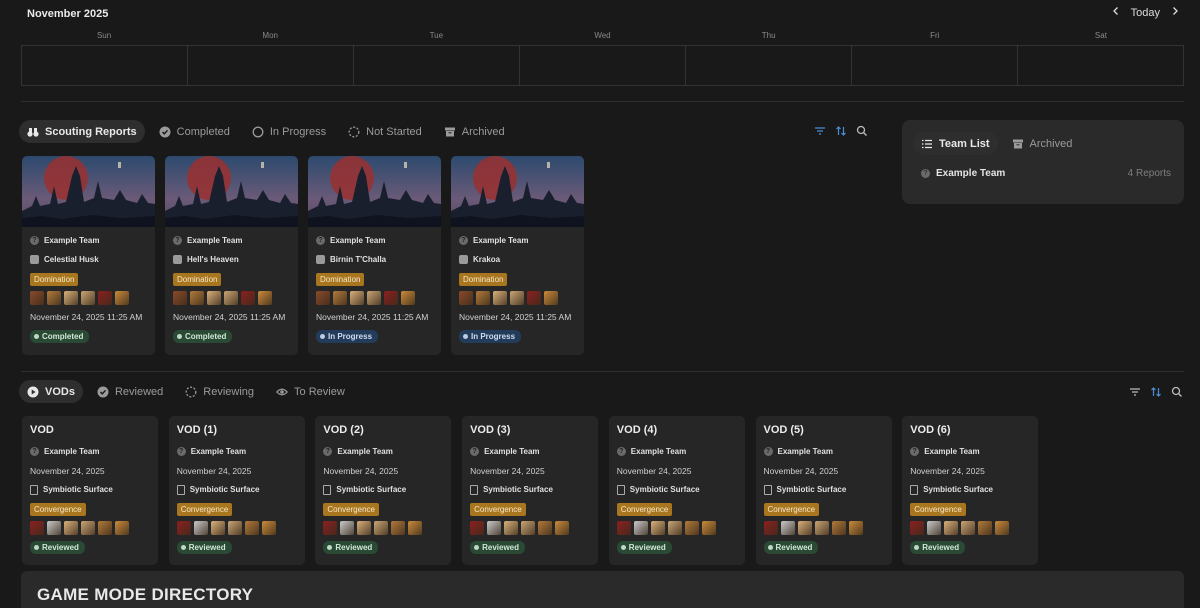  I want to click on tab-archived: Archived, so click(474, 131).